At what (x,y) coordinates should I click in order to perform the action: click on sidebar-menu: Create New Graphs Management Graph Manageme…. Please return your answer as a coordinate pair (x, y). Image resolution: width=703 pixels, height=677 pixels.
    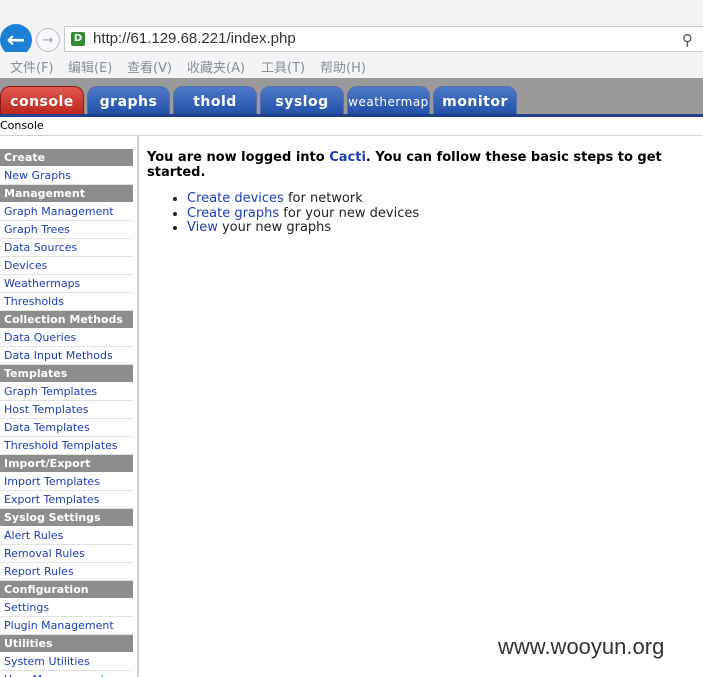
    Looking at the image, I should click on (66, 413).